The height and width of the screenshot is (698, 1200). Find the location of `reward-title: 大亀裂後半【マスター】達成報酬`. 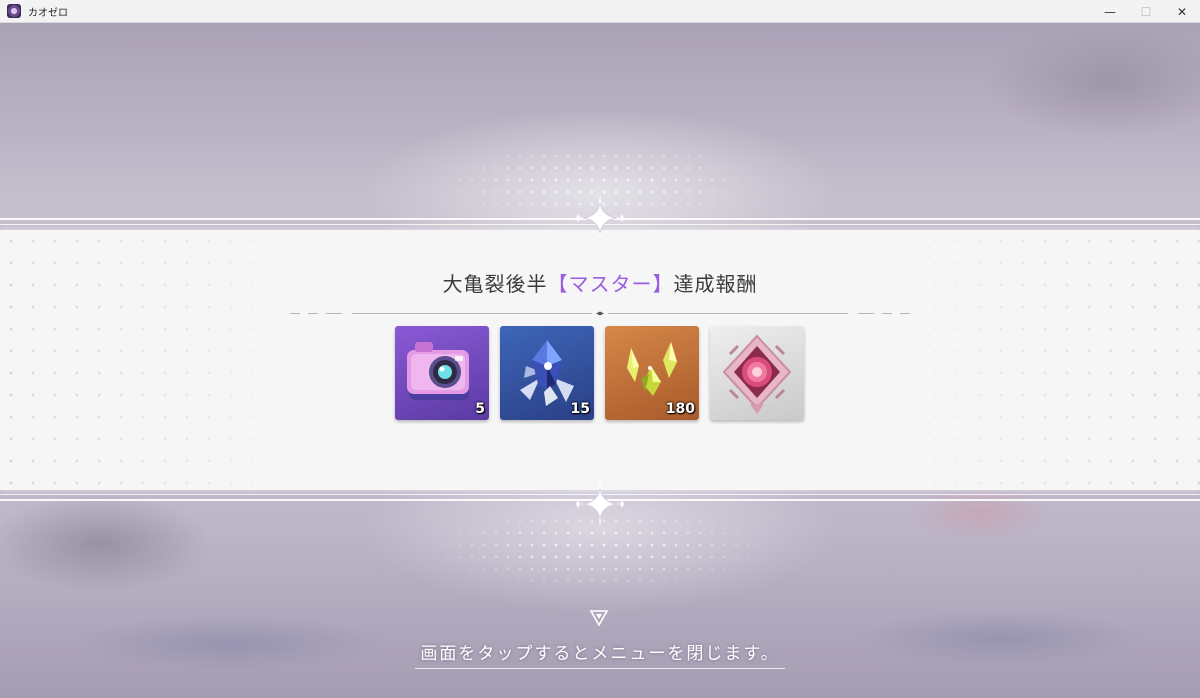

reward-title: 大亀裂後半【マスター】達成報酬 is located at coordinates (600, 282).